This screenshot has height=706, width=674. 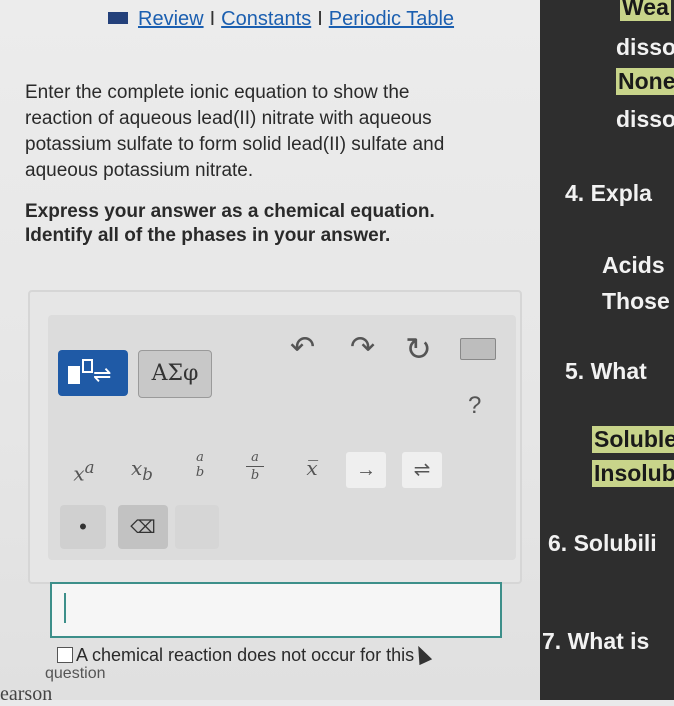 What do you see at coordinates (596, 641) in the screenshot?
I see `note-question: 7. What is` at bounding box center [596, 641].